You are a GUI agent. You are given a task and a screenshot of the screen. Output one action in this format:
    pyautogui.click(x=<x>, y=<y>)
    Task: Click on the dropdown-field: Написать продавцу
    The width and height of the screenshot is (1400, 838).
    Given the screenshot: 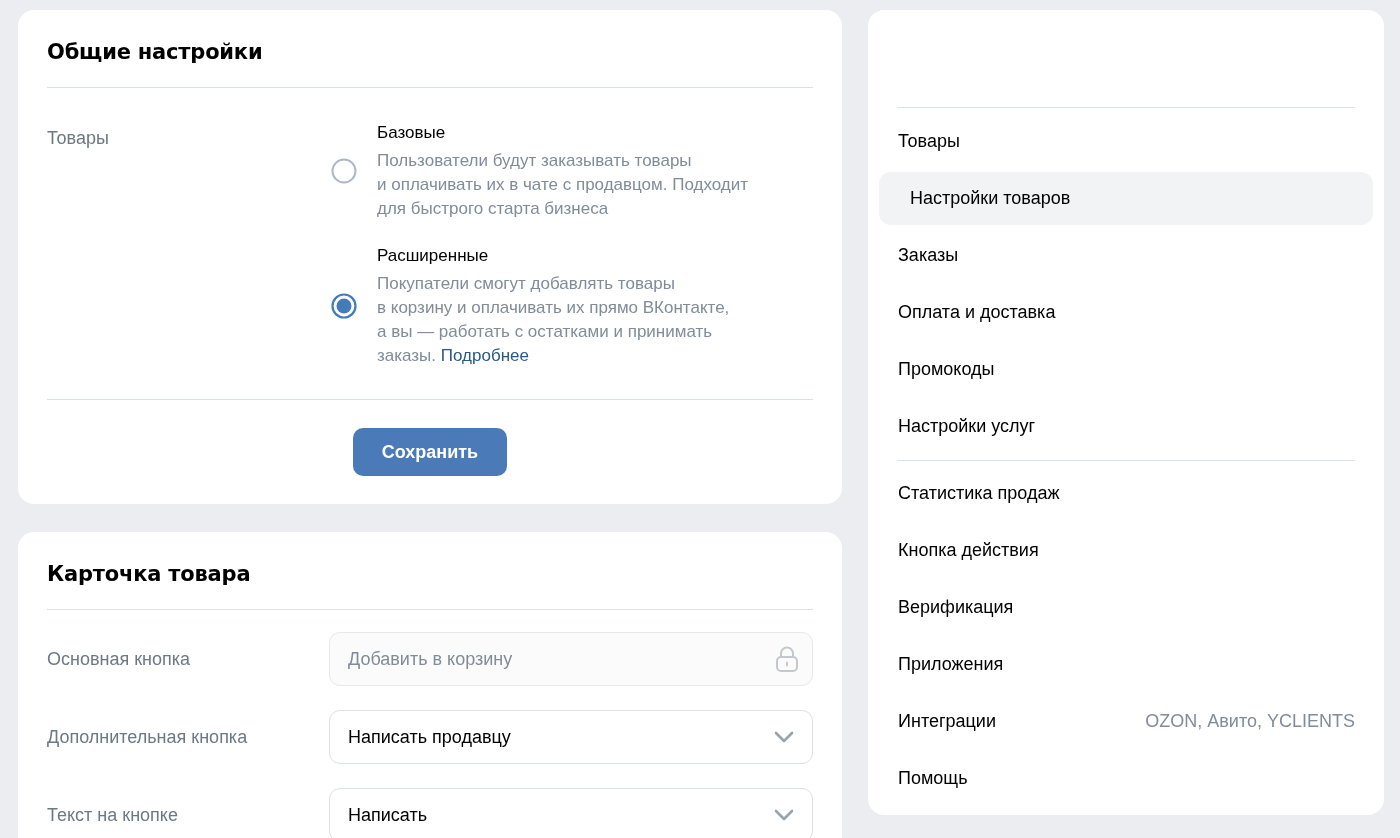 What is the action you would take?
    pyautogui.click(x=571, y=737)
    